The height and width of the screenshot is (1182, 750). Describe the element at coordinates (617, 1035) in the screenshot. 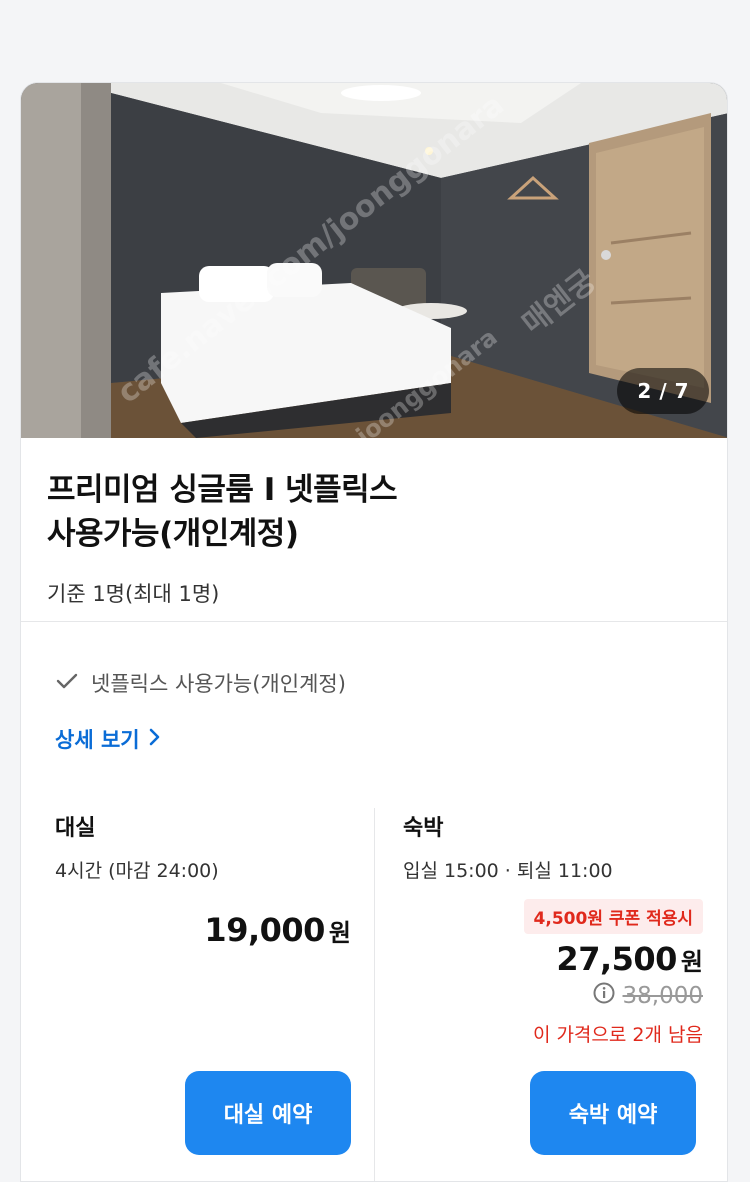

I see `remaining-count: 이 가격으로 2개 남음` at that location.